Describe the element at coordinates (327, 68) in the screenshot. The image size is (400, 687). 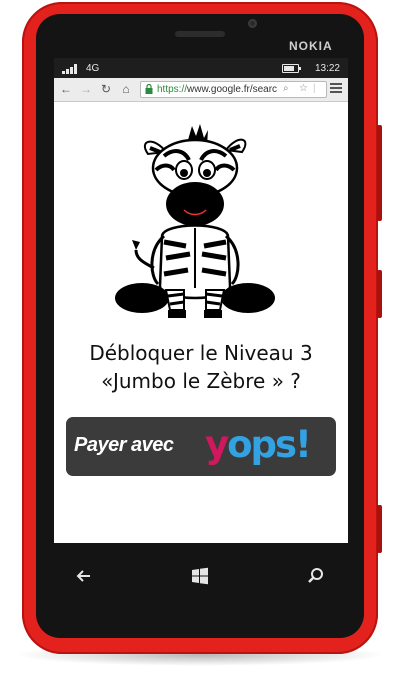
I see `status-time: 13:22` at that location.